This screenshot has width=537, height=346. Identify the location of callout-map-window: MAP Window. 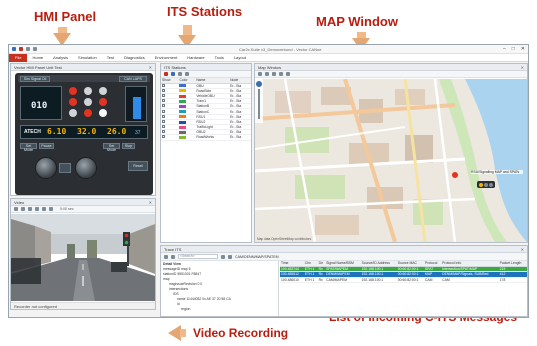
(357, 21).